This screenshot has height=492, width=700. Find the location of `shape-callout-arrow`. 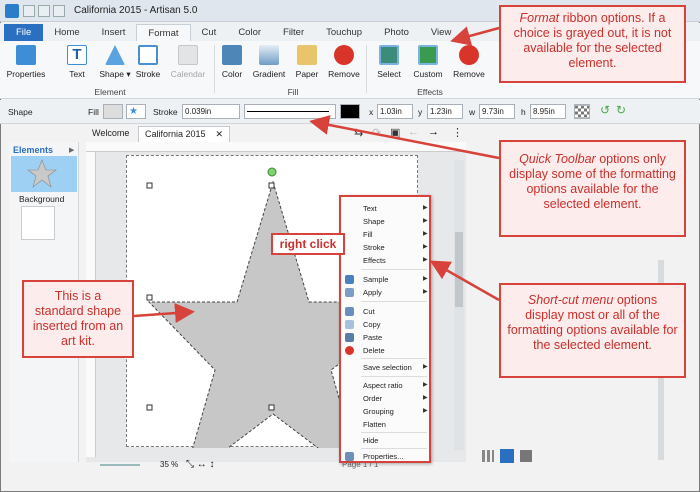

shape-callout-arrow is located at coordinates (164, 313).